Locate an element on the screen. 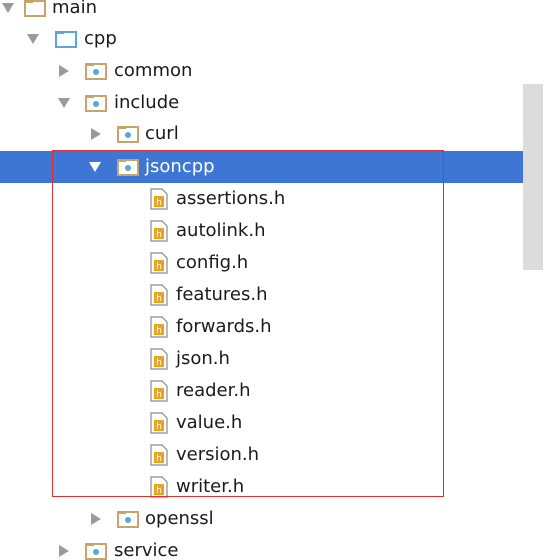 Image resolution: width=543 pixels, height=560 pixels. tree-item-file: h assertions.h is located at coordinates (271, 199).